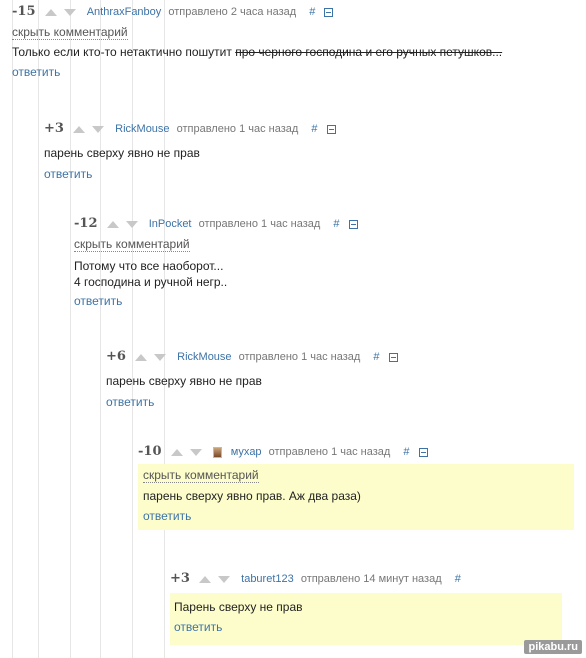 Image resolution: width=586 pixels, height=658 pixels. Describe the element at coordinates (150, 452) in the screenshot. I see `comment-score: -10` at that location.